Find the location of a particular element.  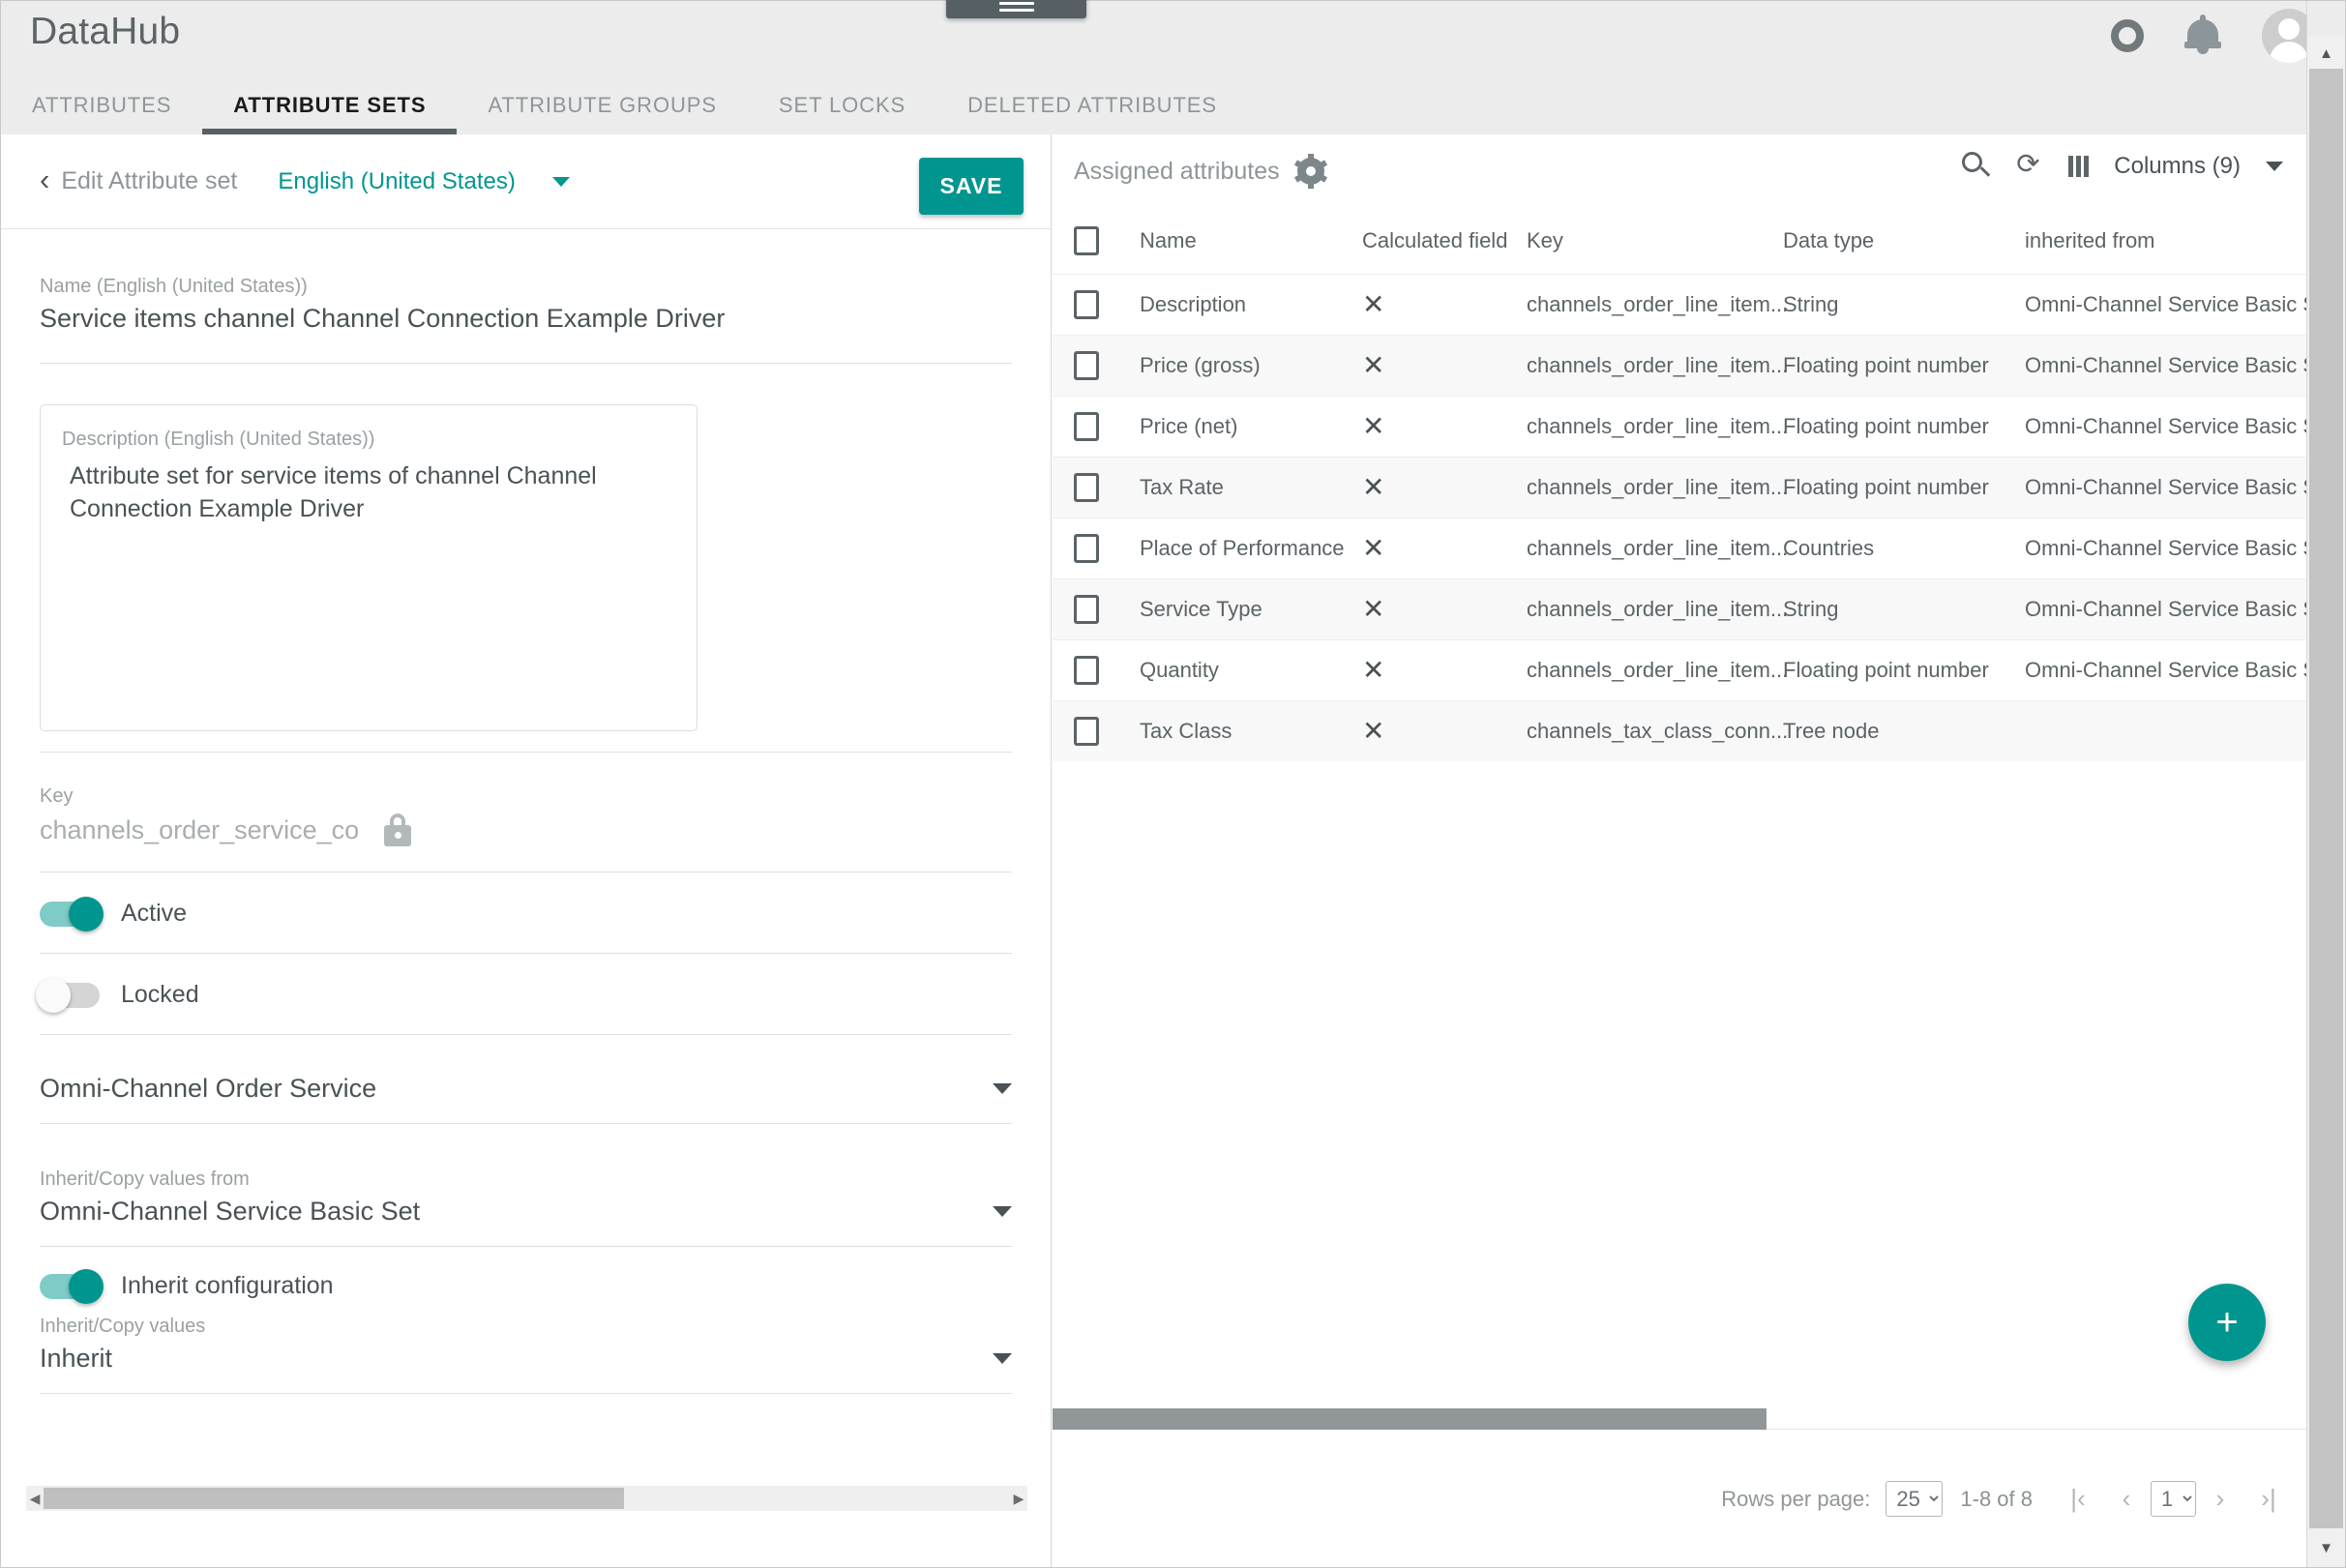

cell-name: Service Type is located at coordinates (1201, 609).